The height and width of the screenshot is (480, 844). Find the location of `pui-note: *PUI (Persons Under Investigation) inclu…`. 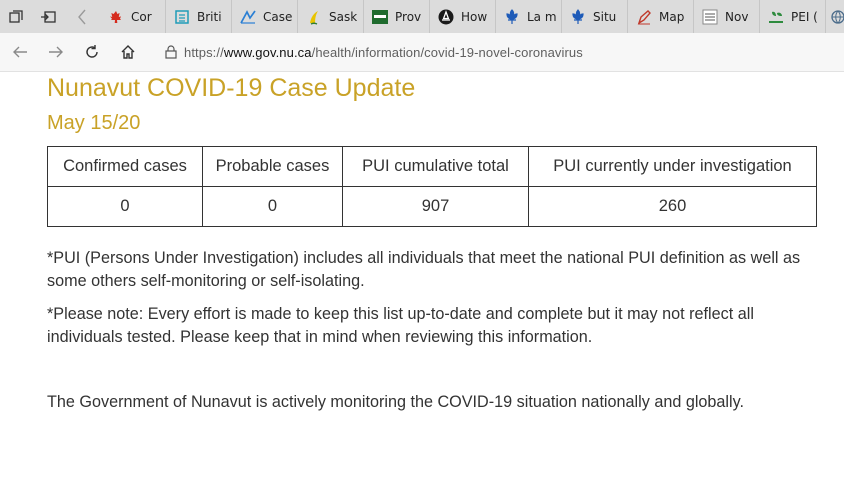

pui-note: *PUI (Persons Under Investigation) inclu… is located at coordinates (424, 269).